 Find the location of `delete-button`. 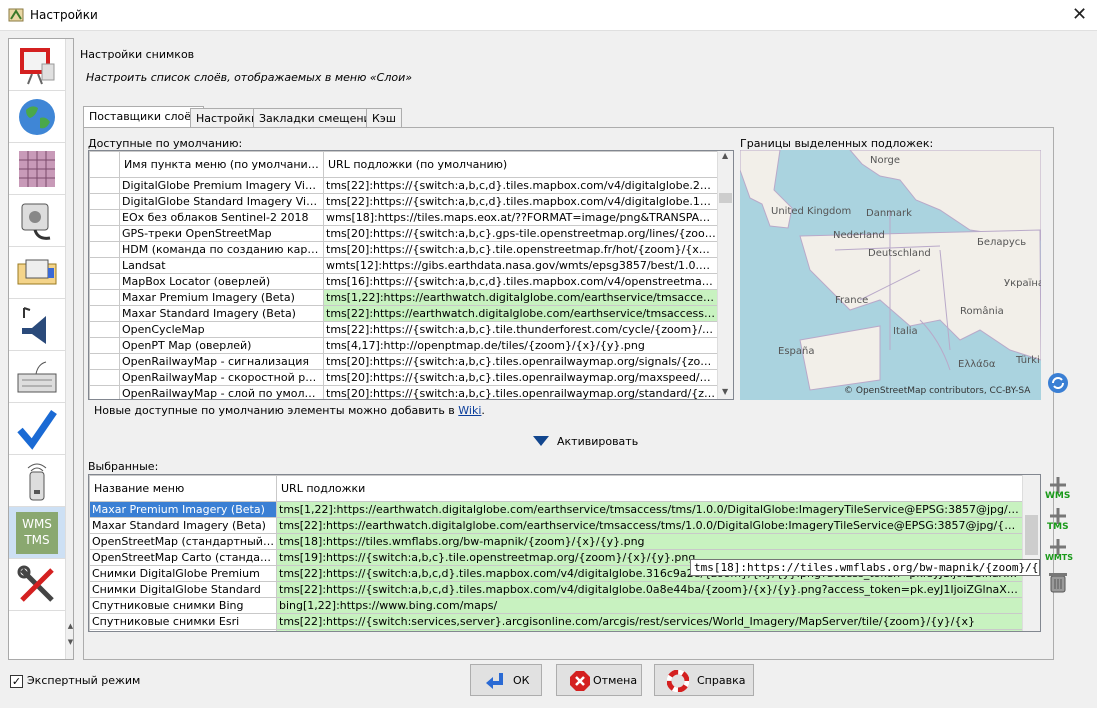

delete-button is located at coordinates (1058, 582).